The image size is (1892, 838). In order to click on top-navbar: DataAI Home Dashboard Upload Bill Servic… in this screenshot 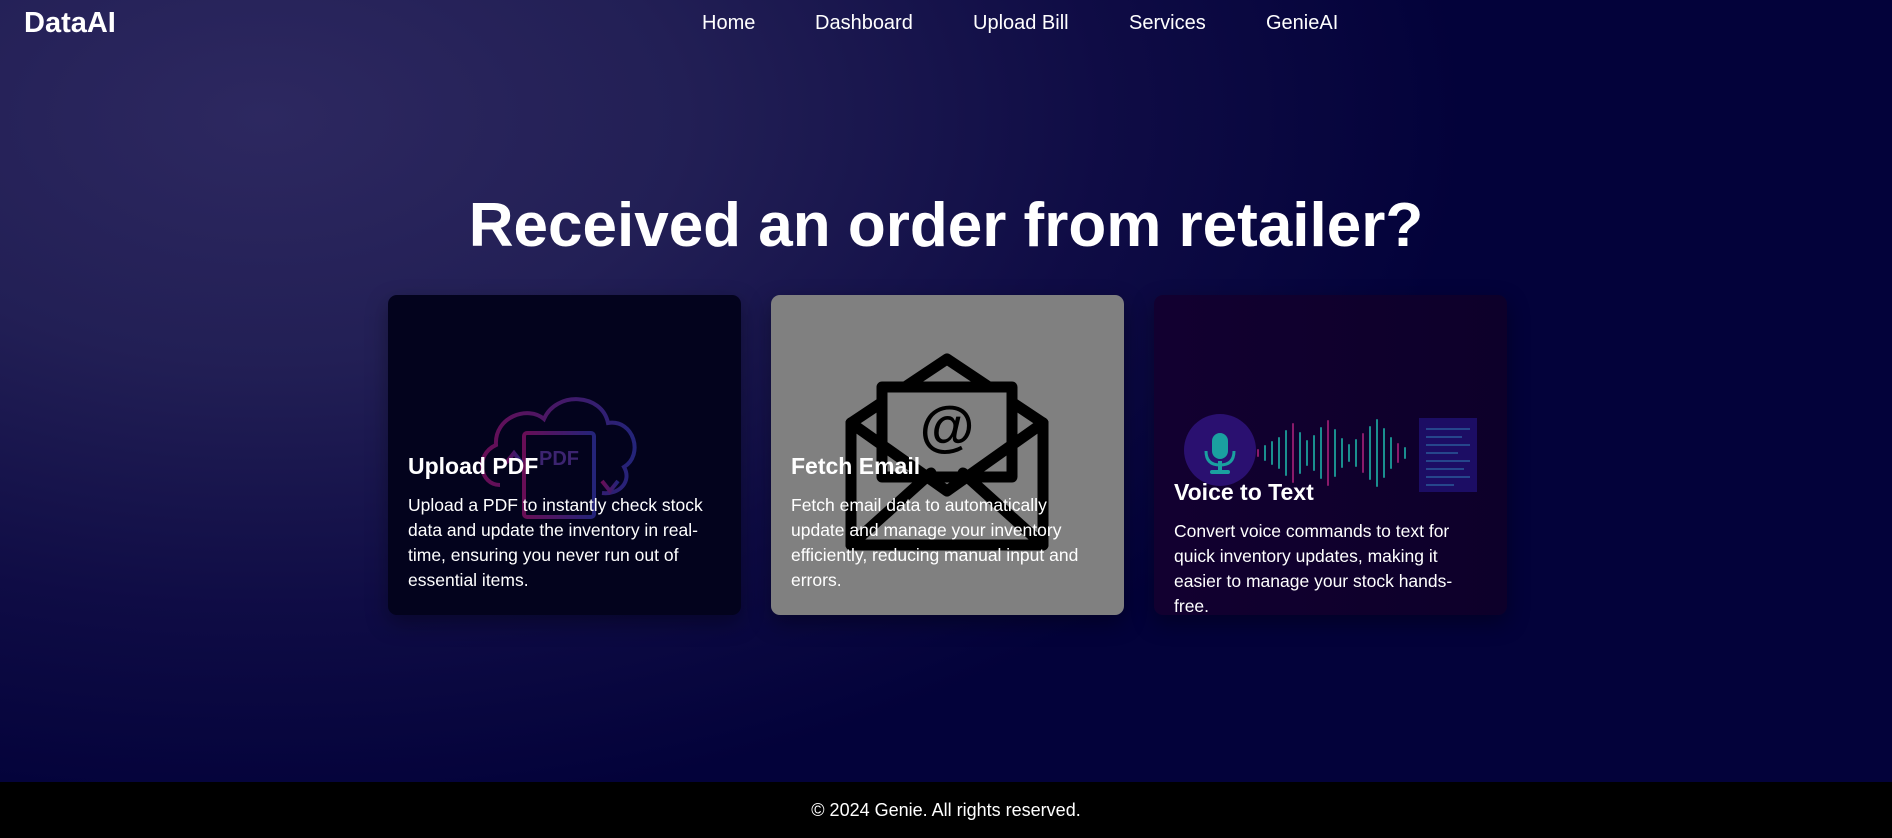, I will do `click(946, 23)`.